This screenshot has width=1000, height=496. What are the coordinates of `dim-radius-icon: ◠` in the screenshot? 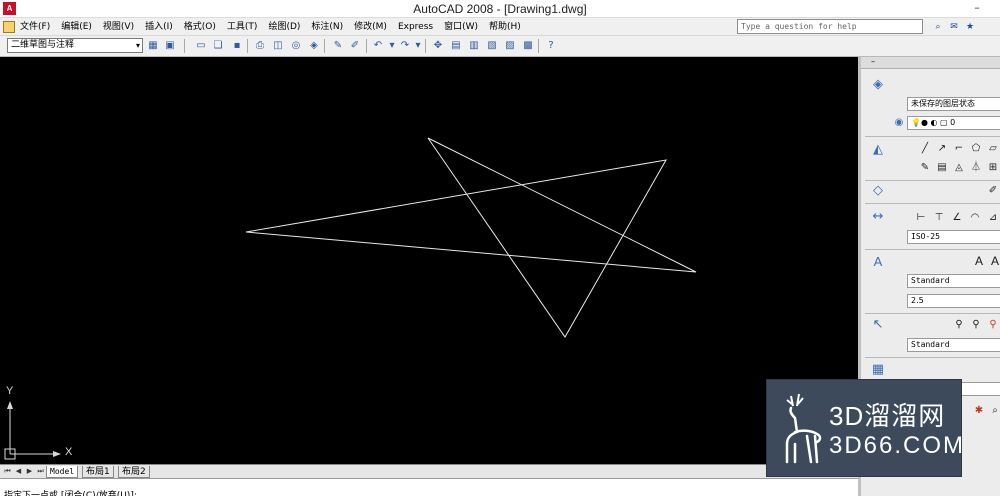 It's located at (975, 218).